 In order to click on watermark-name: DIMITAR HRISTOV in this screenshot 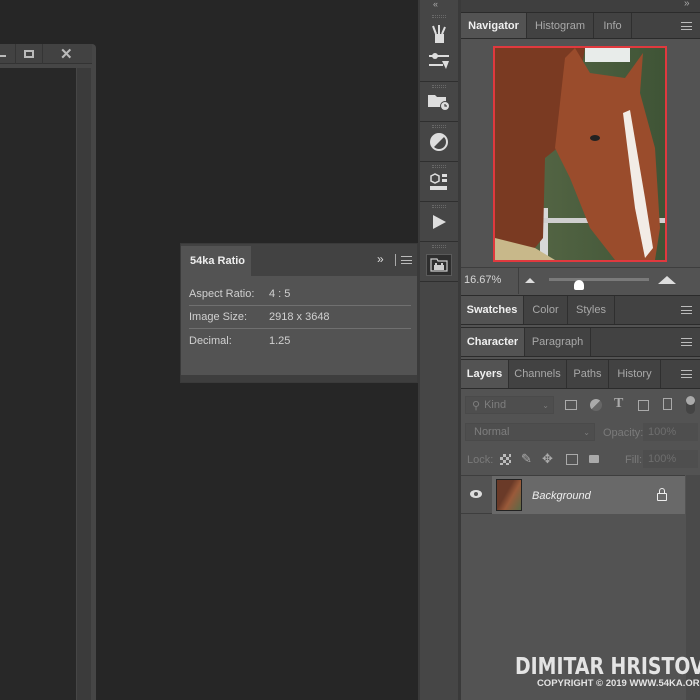, I will do `click(607, 667)`.